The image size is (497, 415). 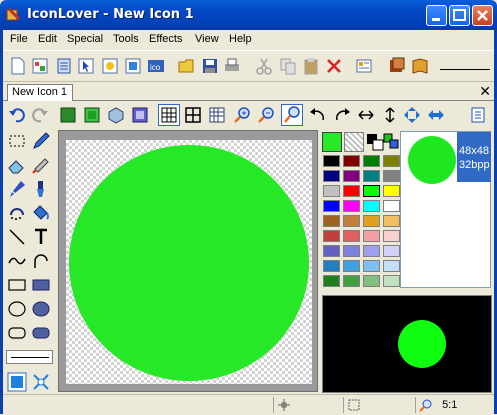 I want to click on new-image-icon, so click(x=40, y=66).